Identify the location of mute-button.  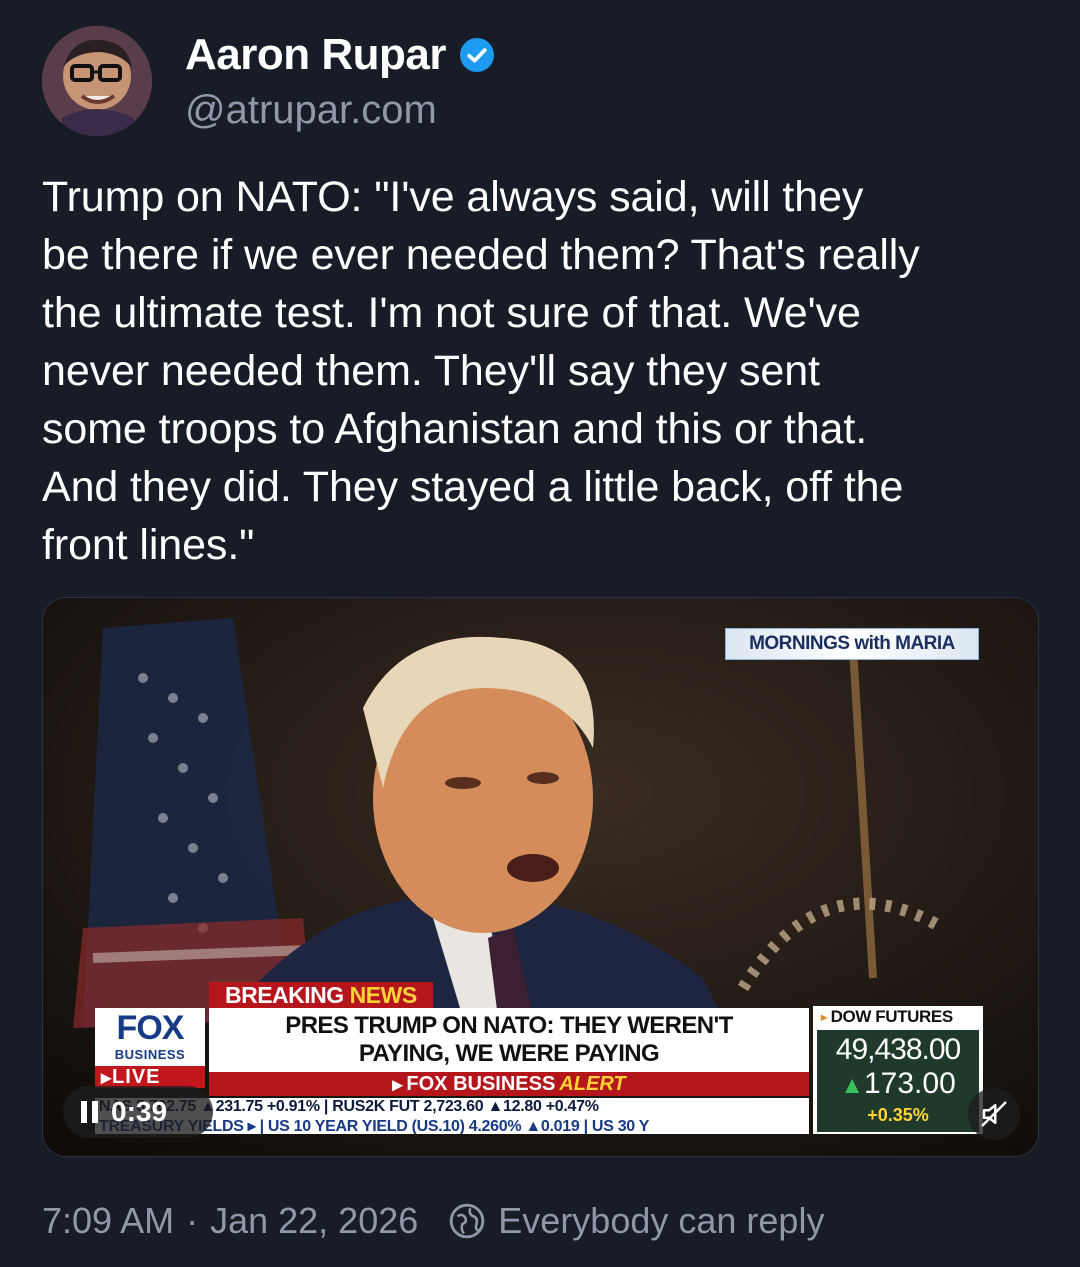
(994, 1114).